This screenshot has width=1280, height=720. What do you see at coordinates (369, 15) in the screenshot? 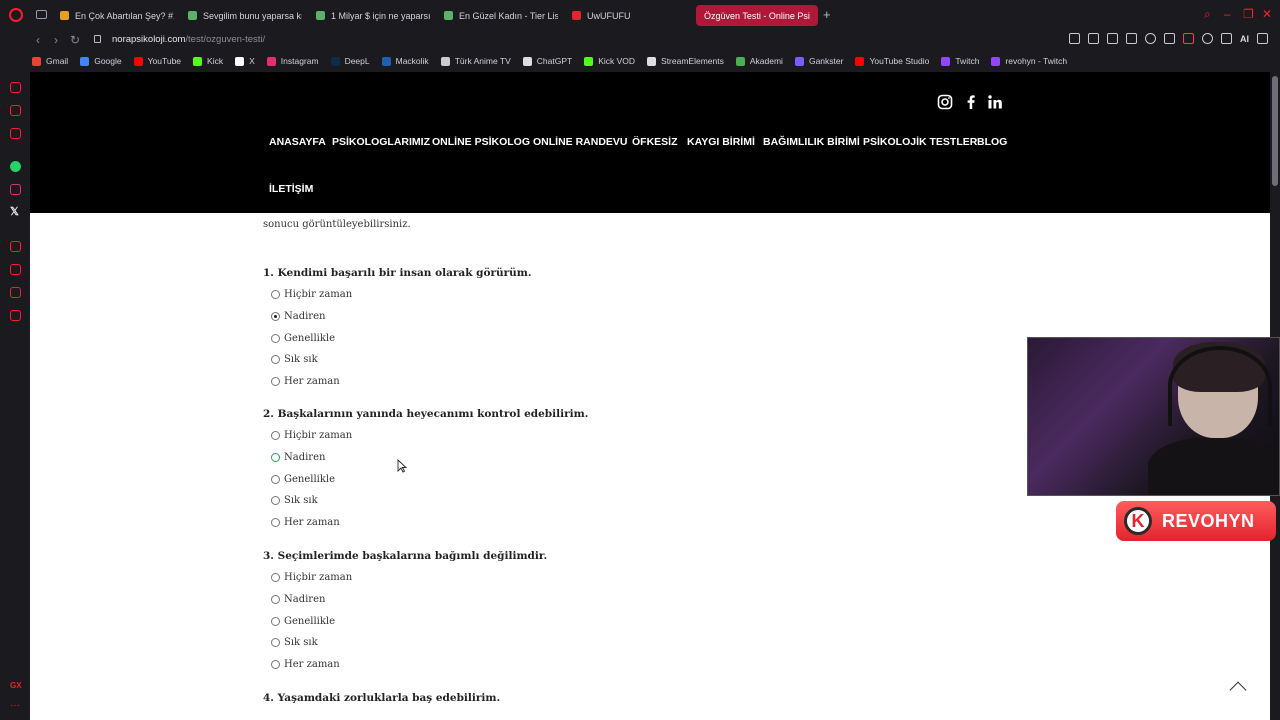
I see `tab-3: 1 Milyar $ için ne yaparsın` at bounding box center [369, 15].